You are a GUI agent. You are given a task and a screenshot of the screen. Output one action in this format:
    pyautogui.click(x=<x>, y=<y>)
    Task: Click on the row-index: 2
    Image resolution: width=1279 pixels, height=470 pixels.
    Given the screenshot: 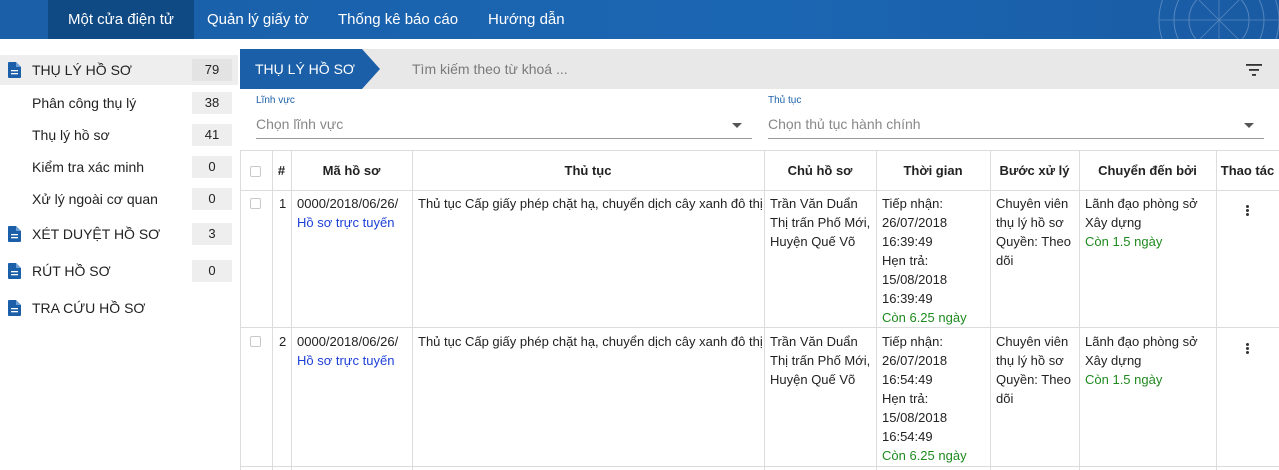 What is the action you would take?
    pyautogui.click(x=283, y=341)
    